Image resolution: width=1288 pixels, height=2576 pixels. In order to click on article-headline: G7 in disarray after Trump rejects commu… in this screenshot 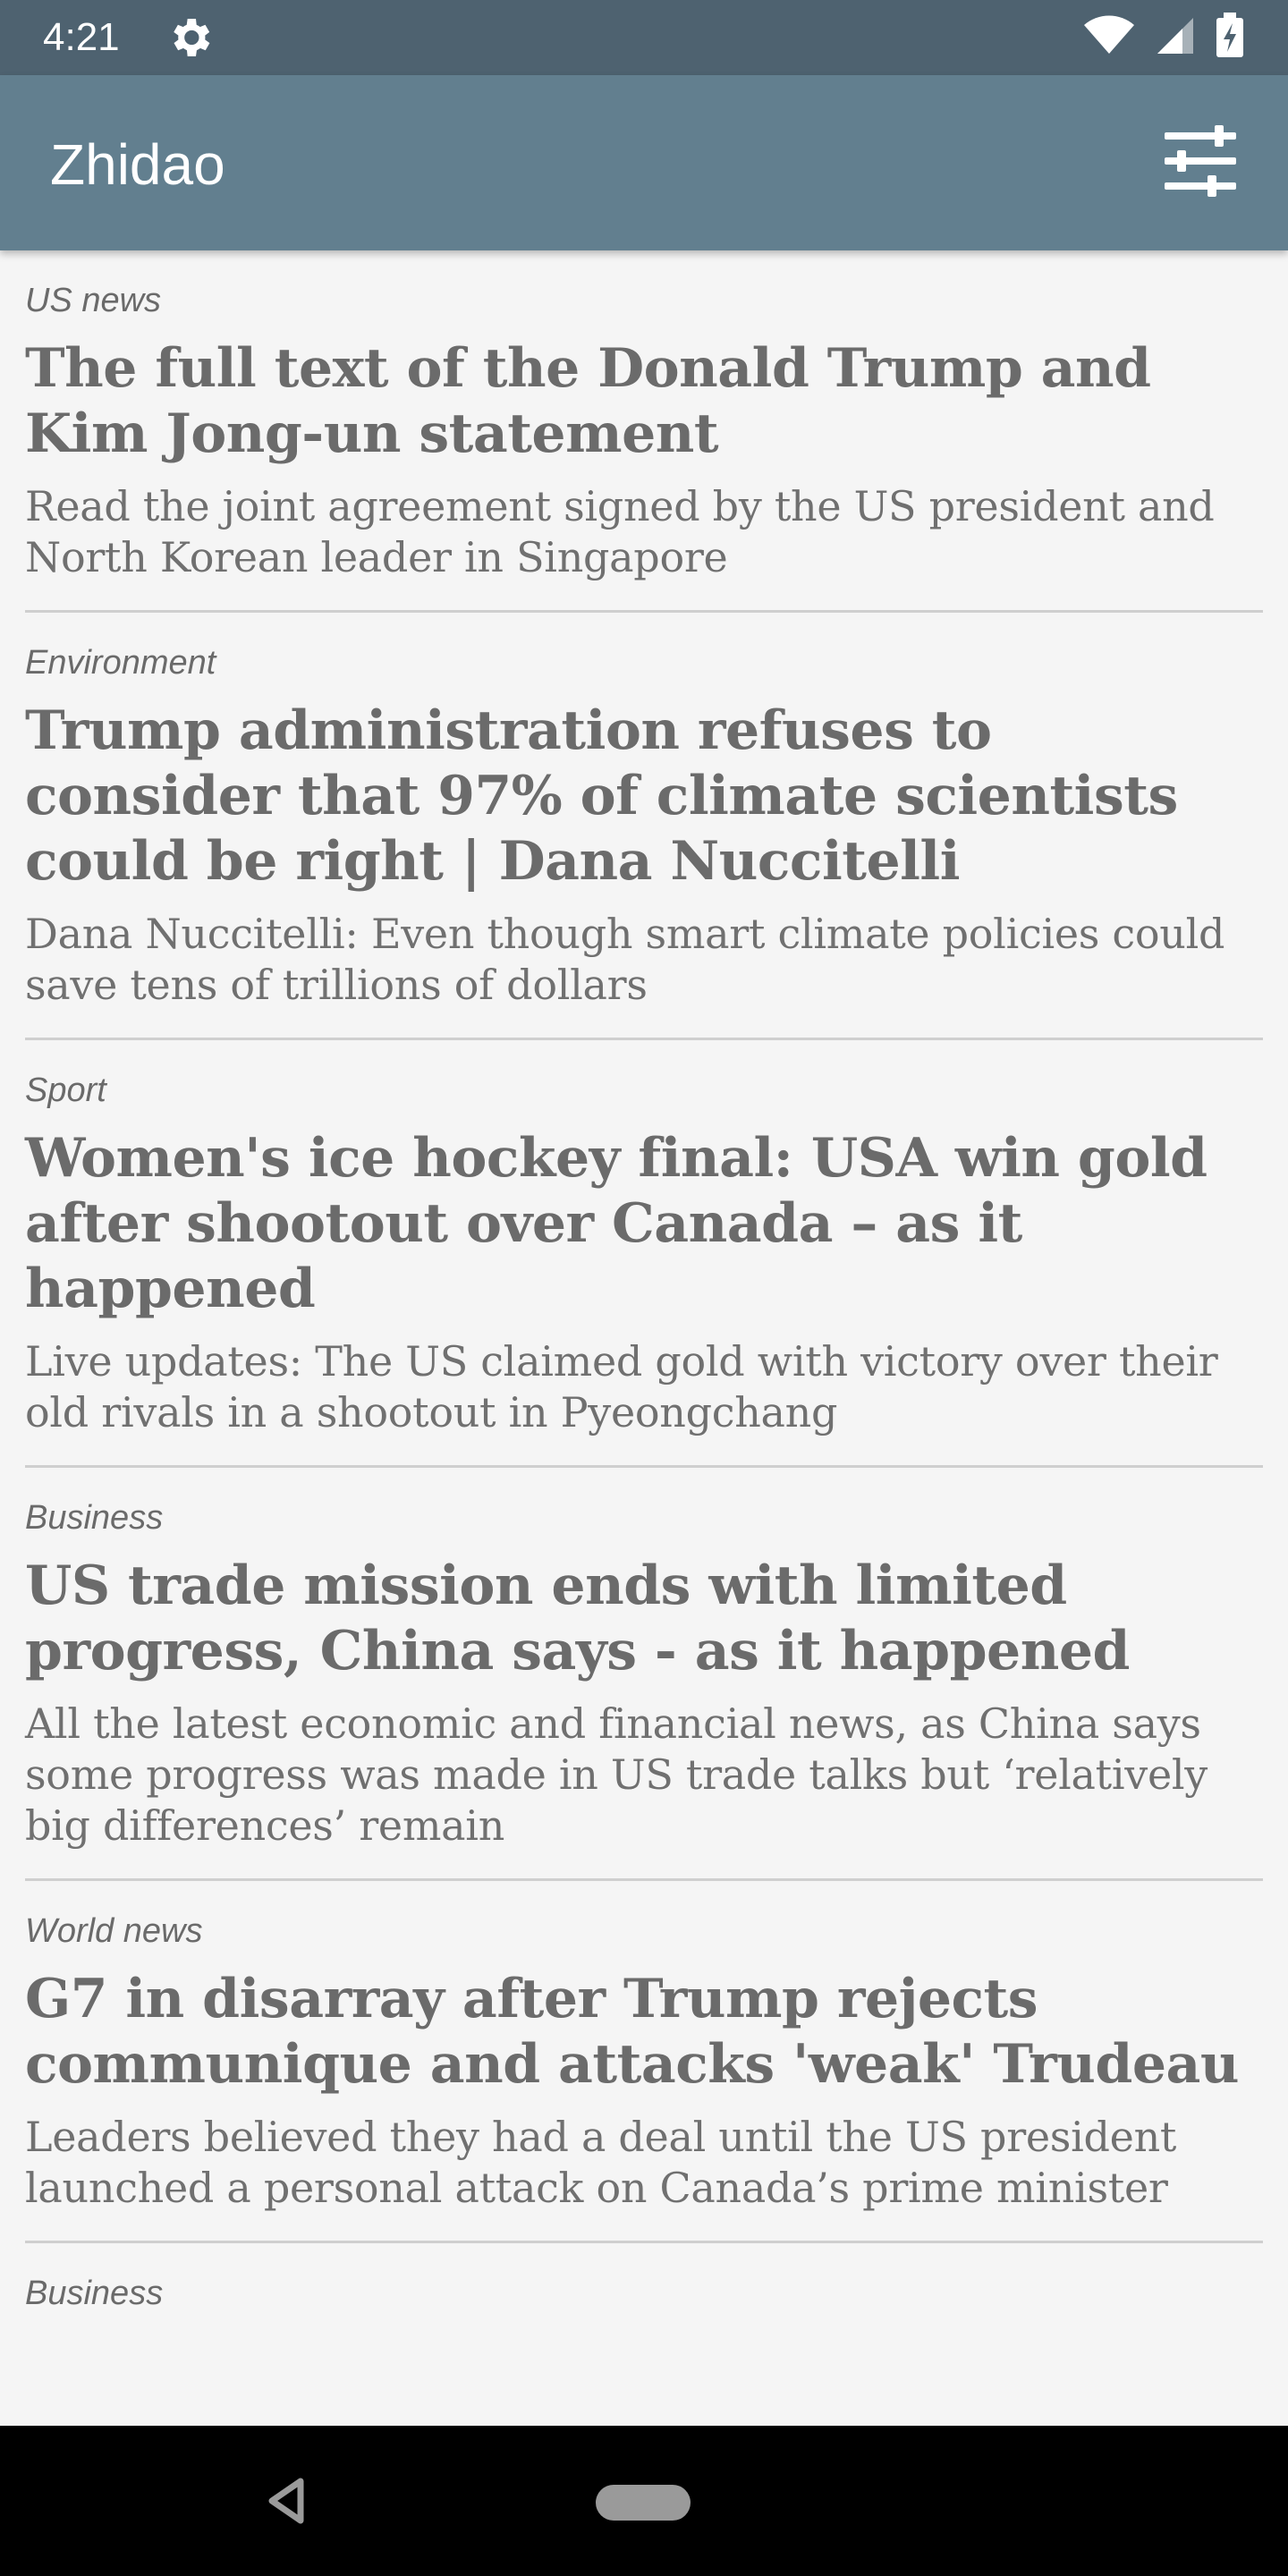, I will do `click(632, 2032)`.